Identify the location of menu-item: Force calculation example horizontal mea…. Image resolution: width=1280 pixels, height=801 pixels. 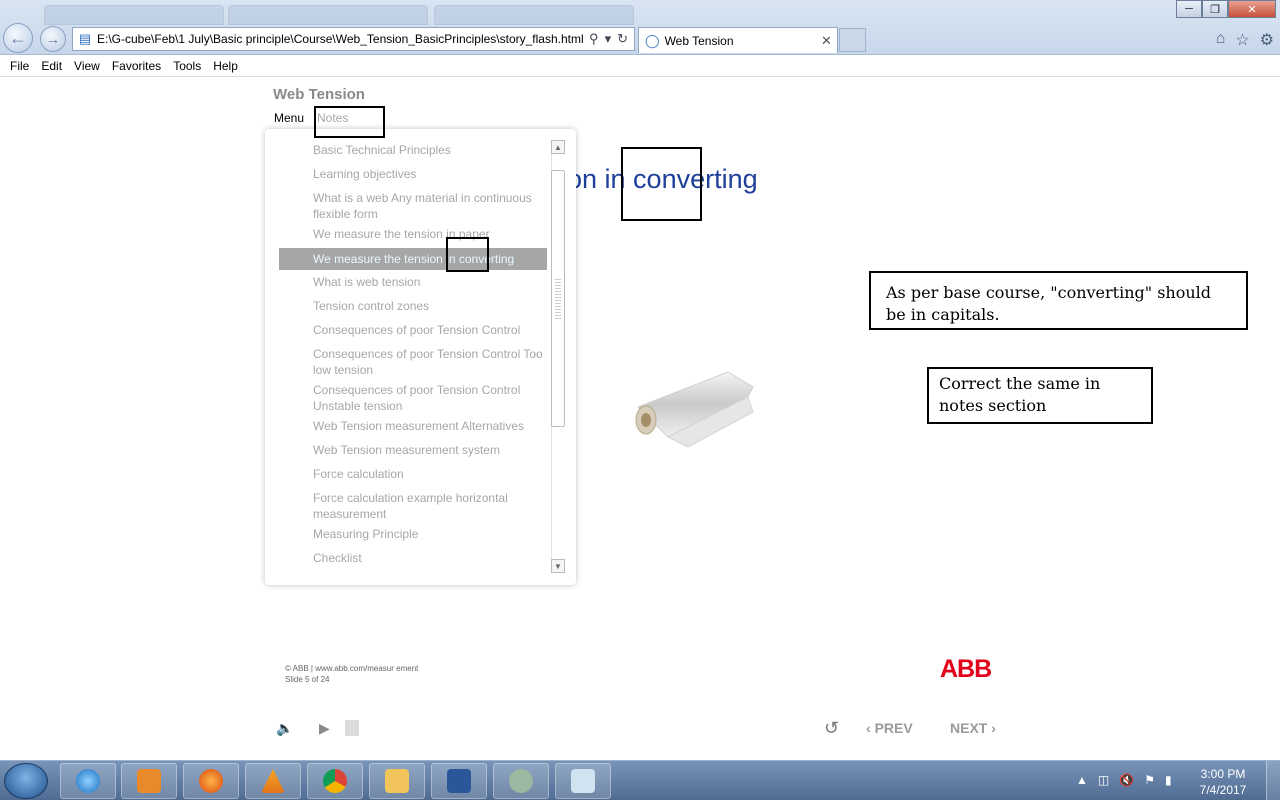
(430, 506).